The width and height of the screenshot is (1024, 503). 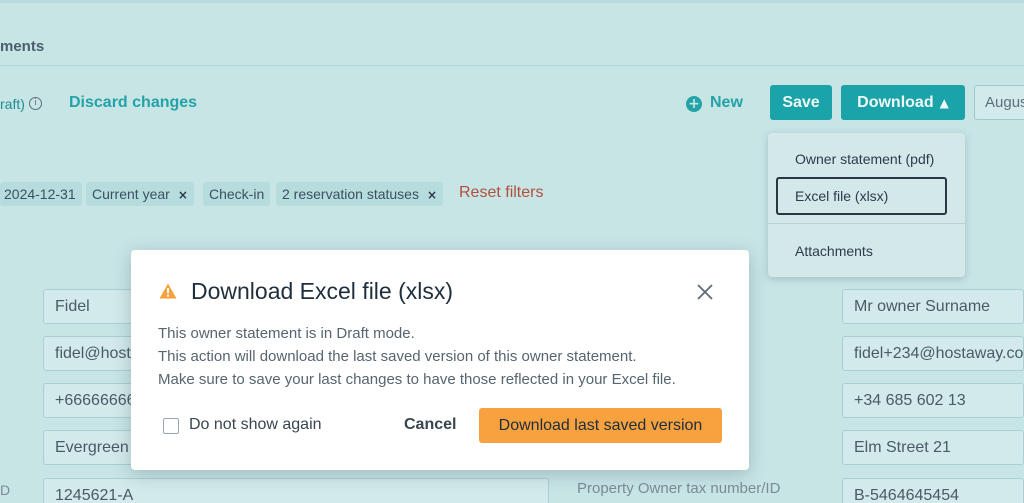 I want to click on filter-chip-label: 2024-12-31, so click(x=40, y=194).